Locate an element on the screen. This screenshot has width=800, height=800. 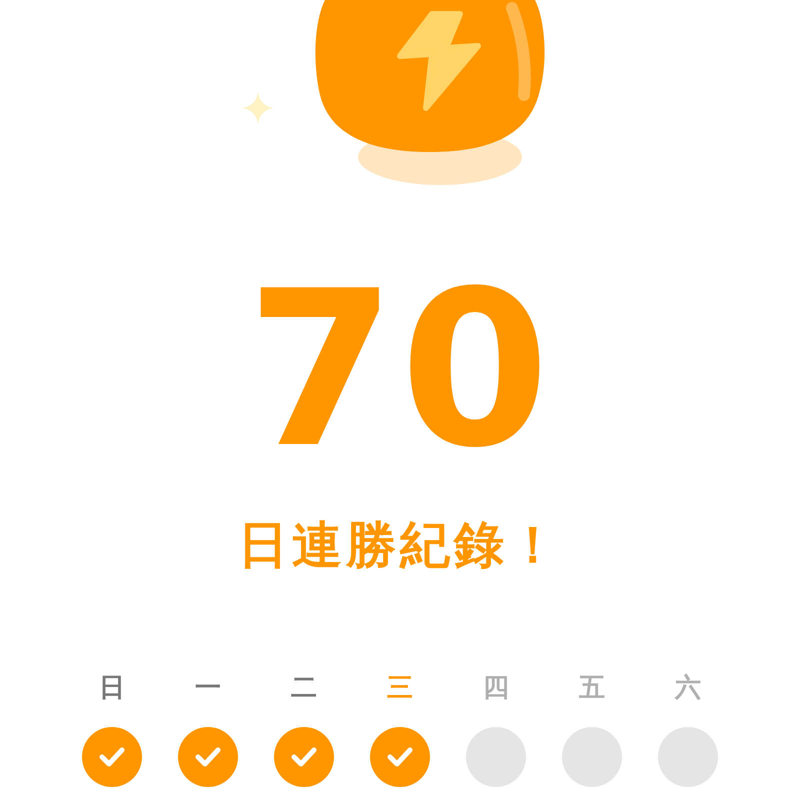
weekday-label: 二 is located at coordinates (304, 688).